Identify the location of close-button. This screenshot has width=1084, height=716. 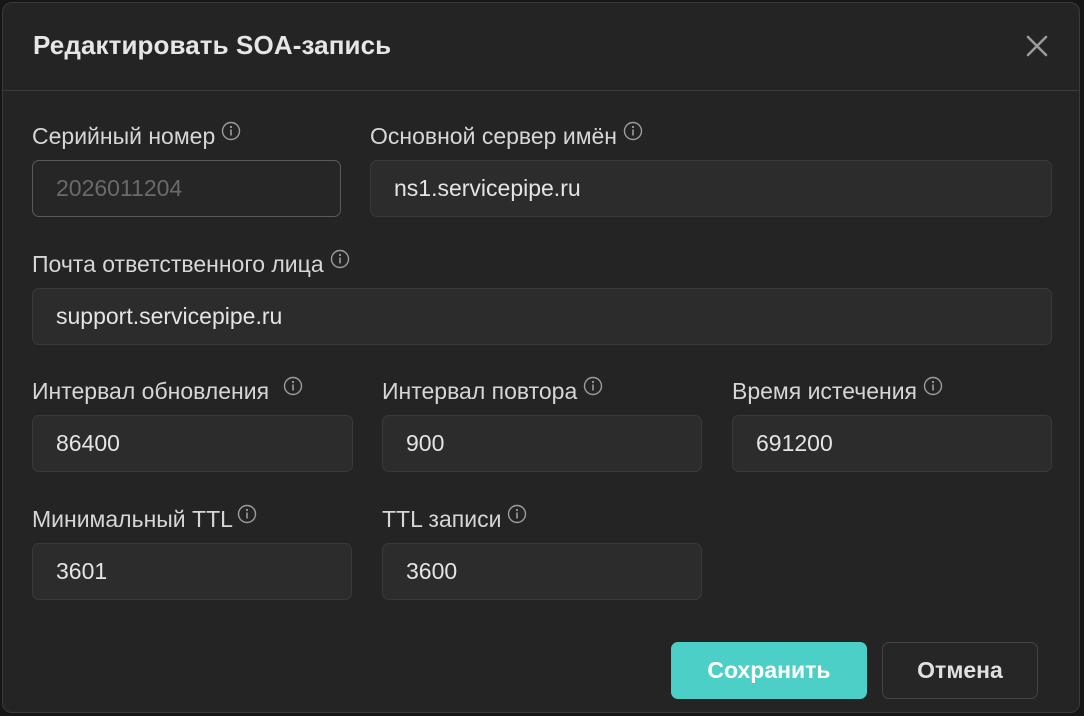
(1037, 46).